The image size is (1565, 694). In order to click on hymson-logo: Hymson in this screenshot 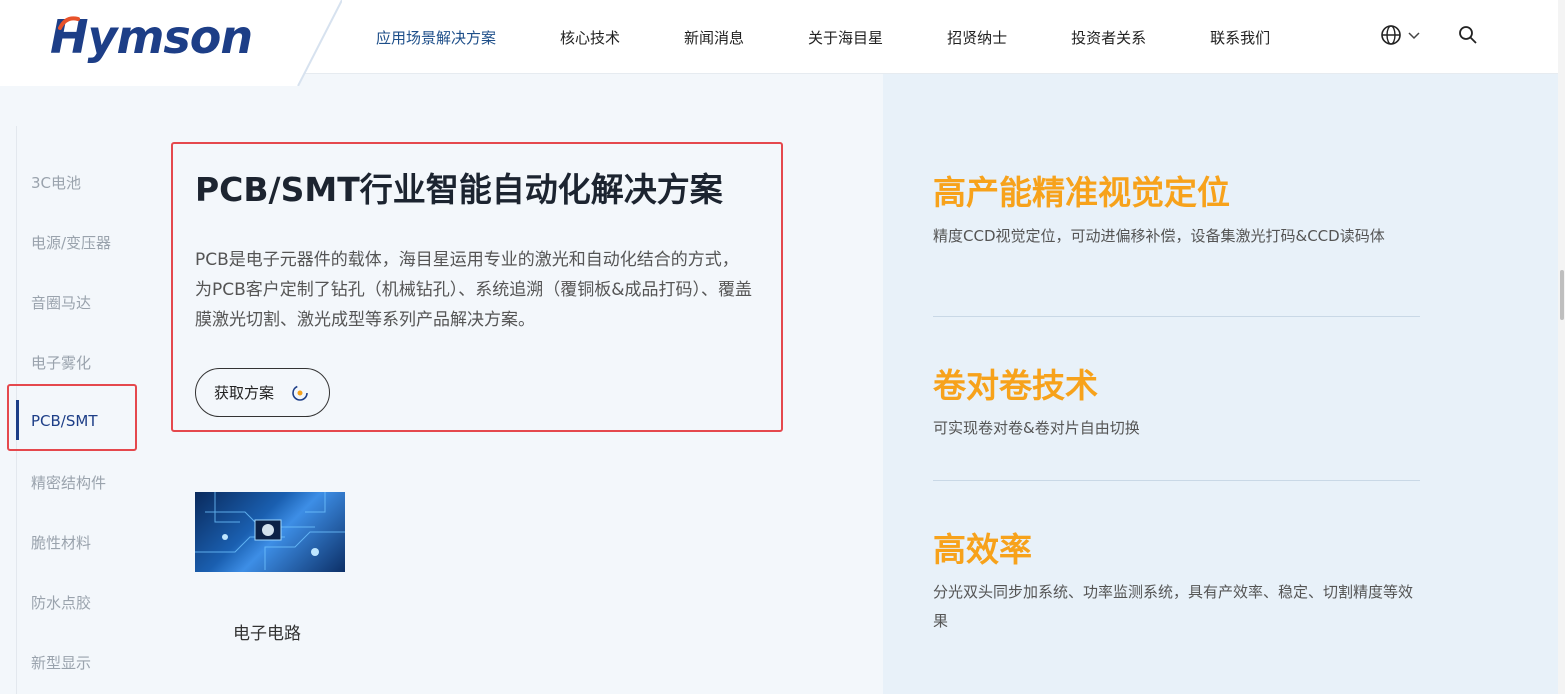, I will do `click(151, 37)`.